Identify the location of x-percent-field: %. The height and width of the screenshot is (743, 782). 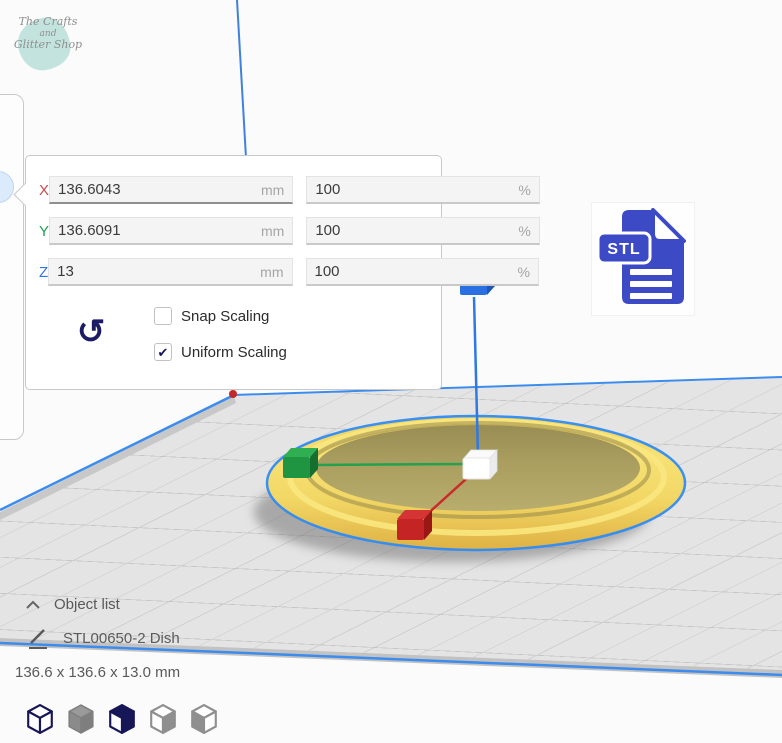
(423, 190).